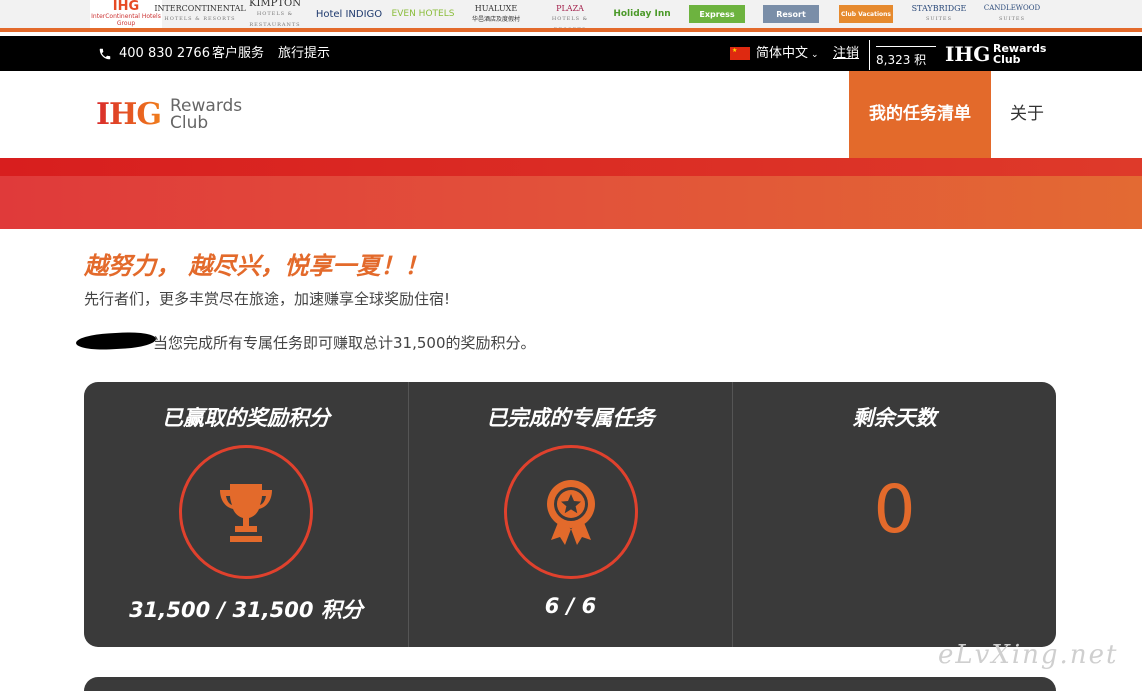 This screenshot has height=691, width=1142. I want to click on stat-points-earned: 已赢取的奖励积分 31,500 / 31,500 积分, so click(246, 514).